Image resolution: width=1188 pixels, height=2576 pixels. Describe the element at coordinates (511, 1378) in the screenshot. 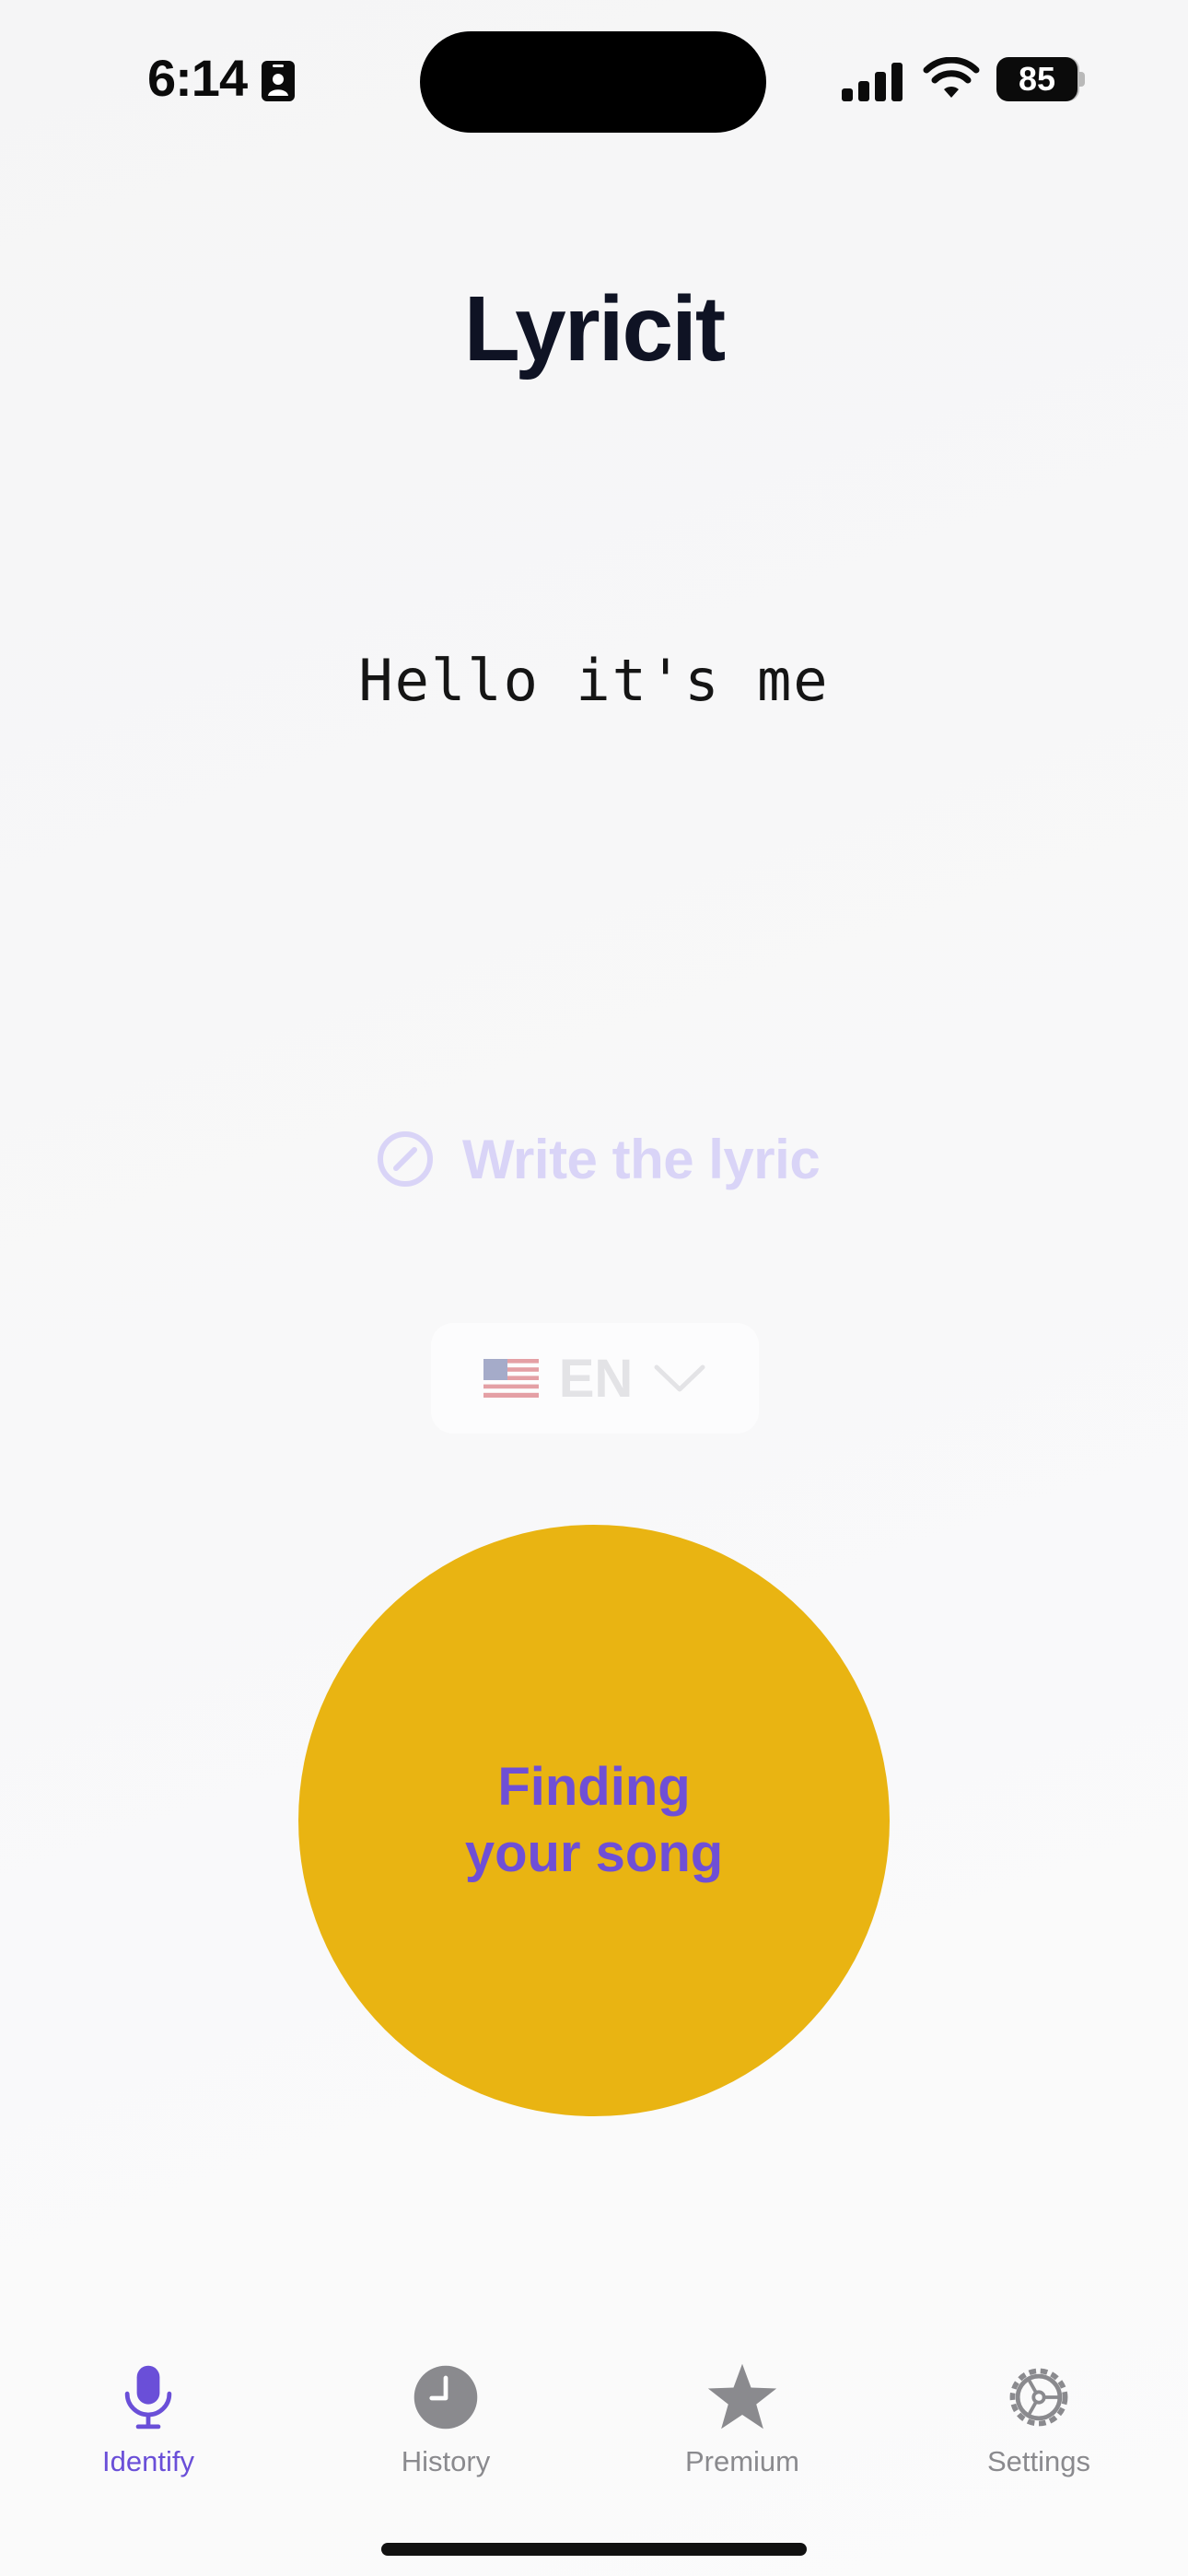

I see `us-flag-icon` at that location.